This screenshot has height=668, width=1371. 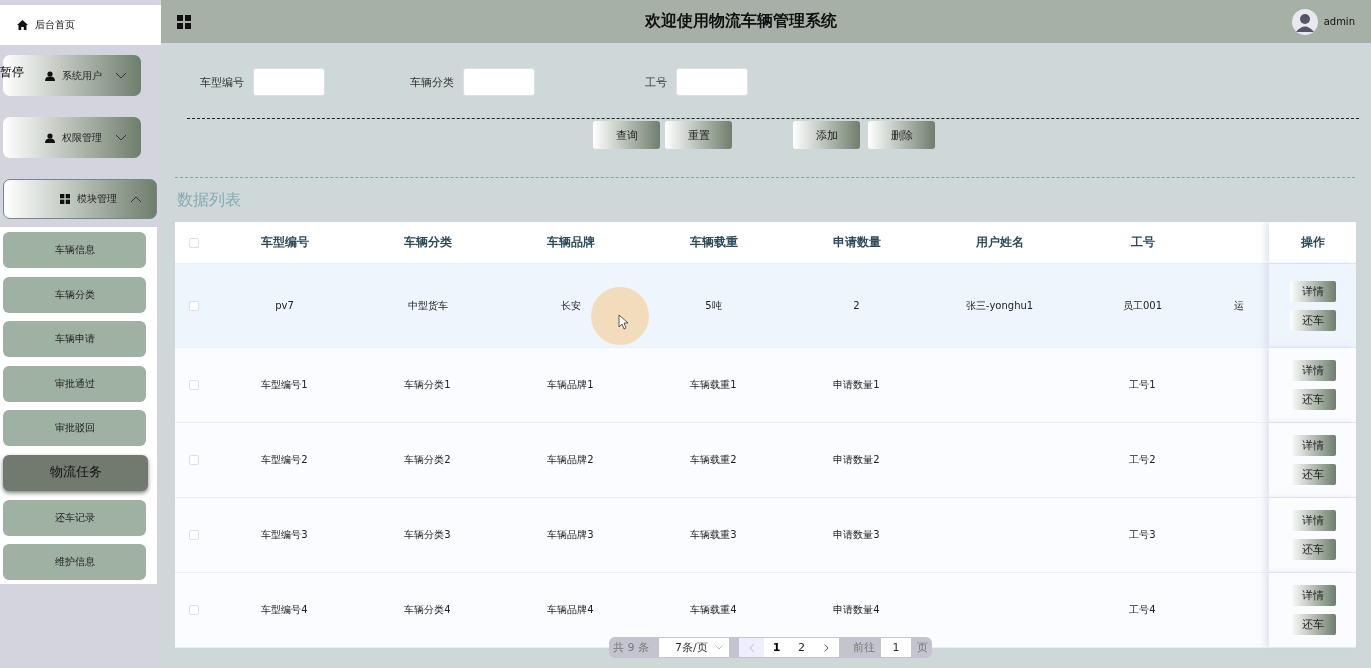 What do you see at coordinates (427, 535) in the screenshot?
I see `table-cell: 车辆分类3` at bounding box center [427, 535].